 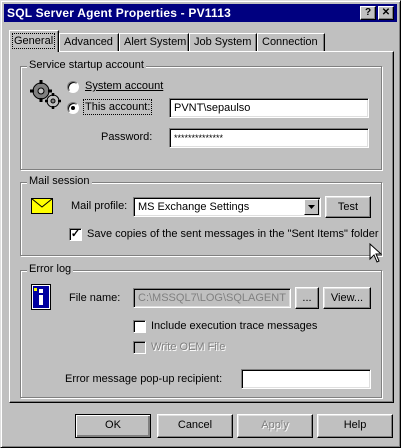 I want to click on include-trace-label: Include execution trace messages, so click(x=234, y=326).